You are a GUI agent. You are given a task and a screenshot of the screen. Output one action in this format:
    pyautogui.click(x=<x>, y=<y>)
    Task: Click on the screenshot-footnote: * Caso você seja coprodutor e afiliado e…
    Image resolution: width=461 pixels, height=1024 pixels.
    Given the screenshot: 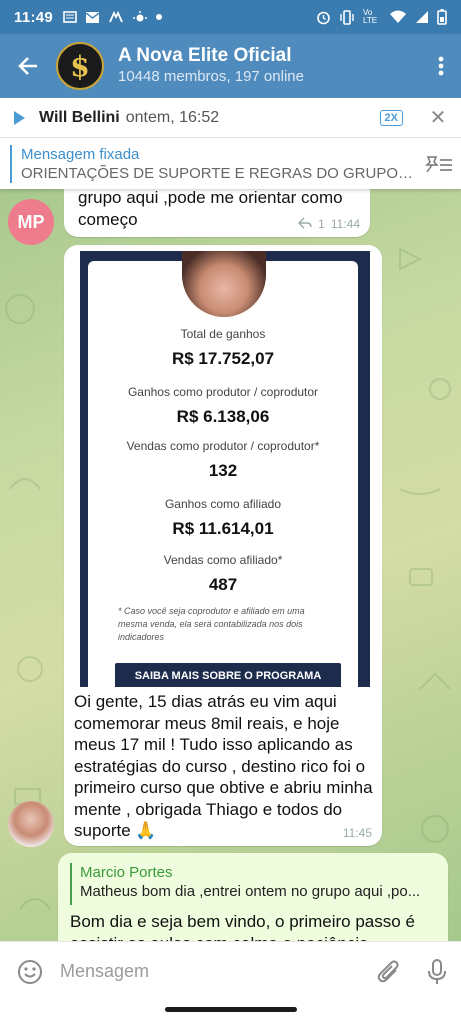 What is the action you would take?
    pyautogui.click(x=211, y=624)
    